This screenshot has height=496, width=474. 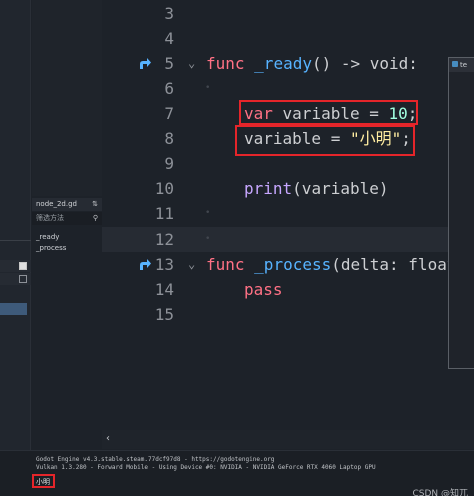 What do you see at coordinates (283, 63) in the screenshot?
I see `code-function-name: _ready` at bounding box center [283, 63].